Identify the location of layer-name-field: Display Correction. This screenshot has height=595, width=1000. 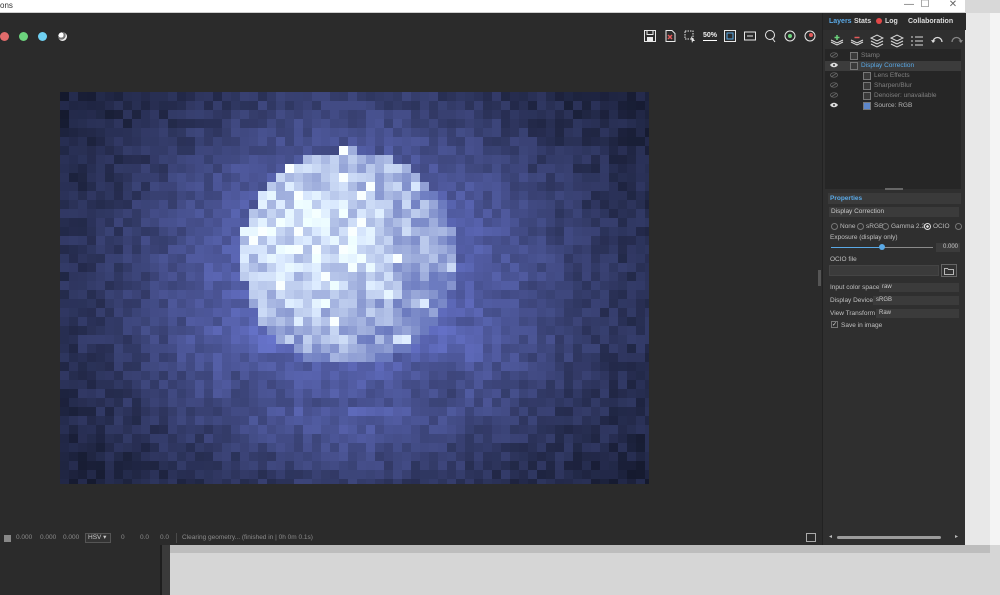
(894, 212).